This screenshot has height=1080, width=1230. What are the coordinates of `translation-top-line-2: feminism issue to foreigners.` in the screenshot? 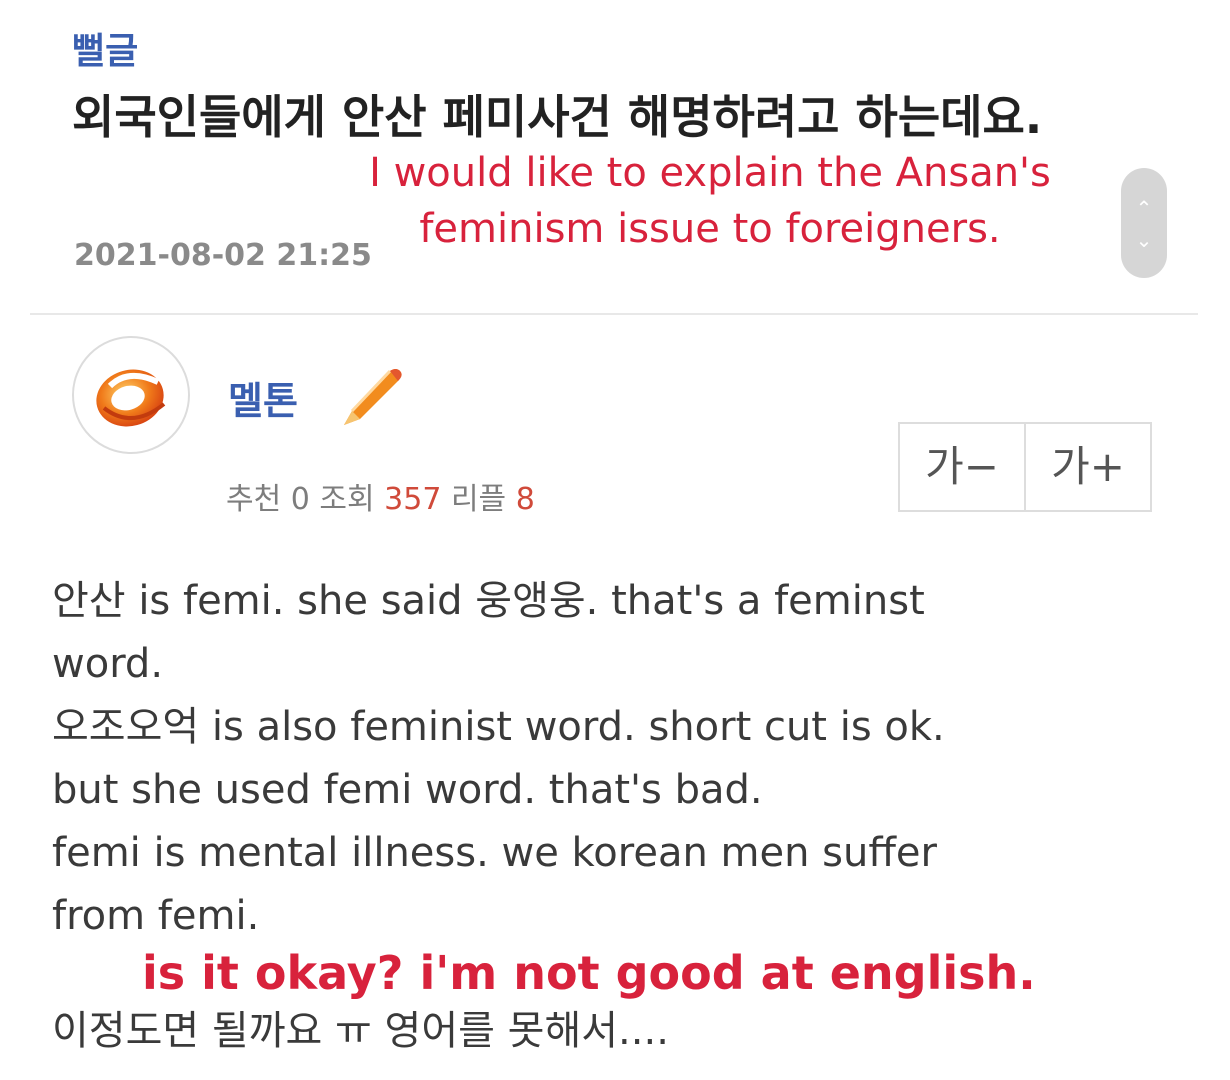 It's located at (710, 229).